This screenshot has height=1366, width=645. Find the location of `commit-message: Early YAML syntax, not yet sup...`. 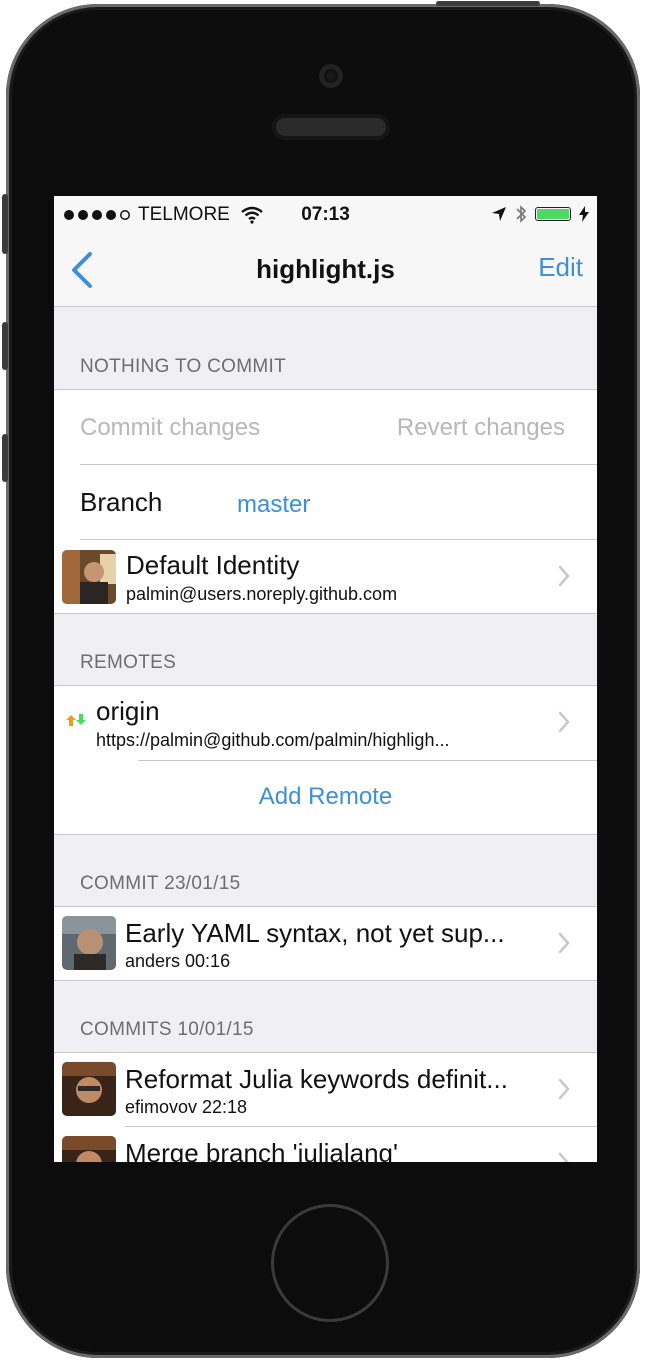

commit-message: Early YAML syntax, not yet sup... is located at coordinates (315, 933).